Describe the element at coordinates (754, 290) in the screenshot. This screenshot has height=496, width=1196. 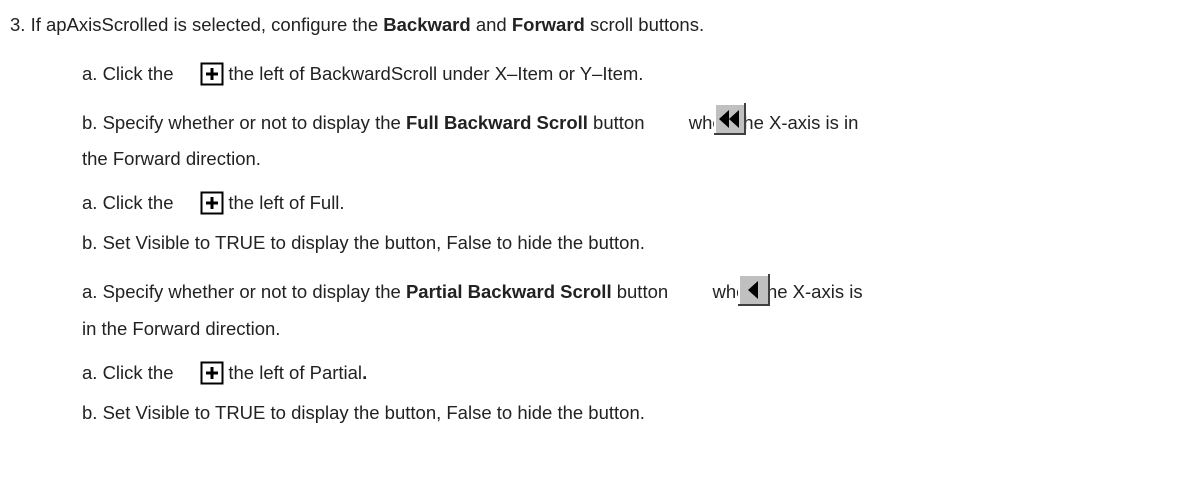
I see `left-arrow-icon` at that location.